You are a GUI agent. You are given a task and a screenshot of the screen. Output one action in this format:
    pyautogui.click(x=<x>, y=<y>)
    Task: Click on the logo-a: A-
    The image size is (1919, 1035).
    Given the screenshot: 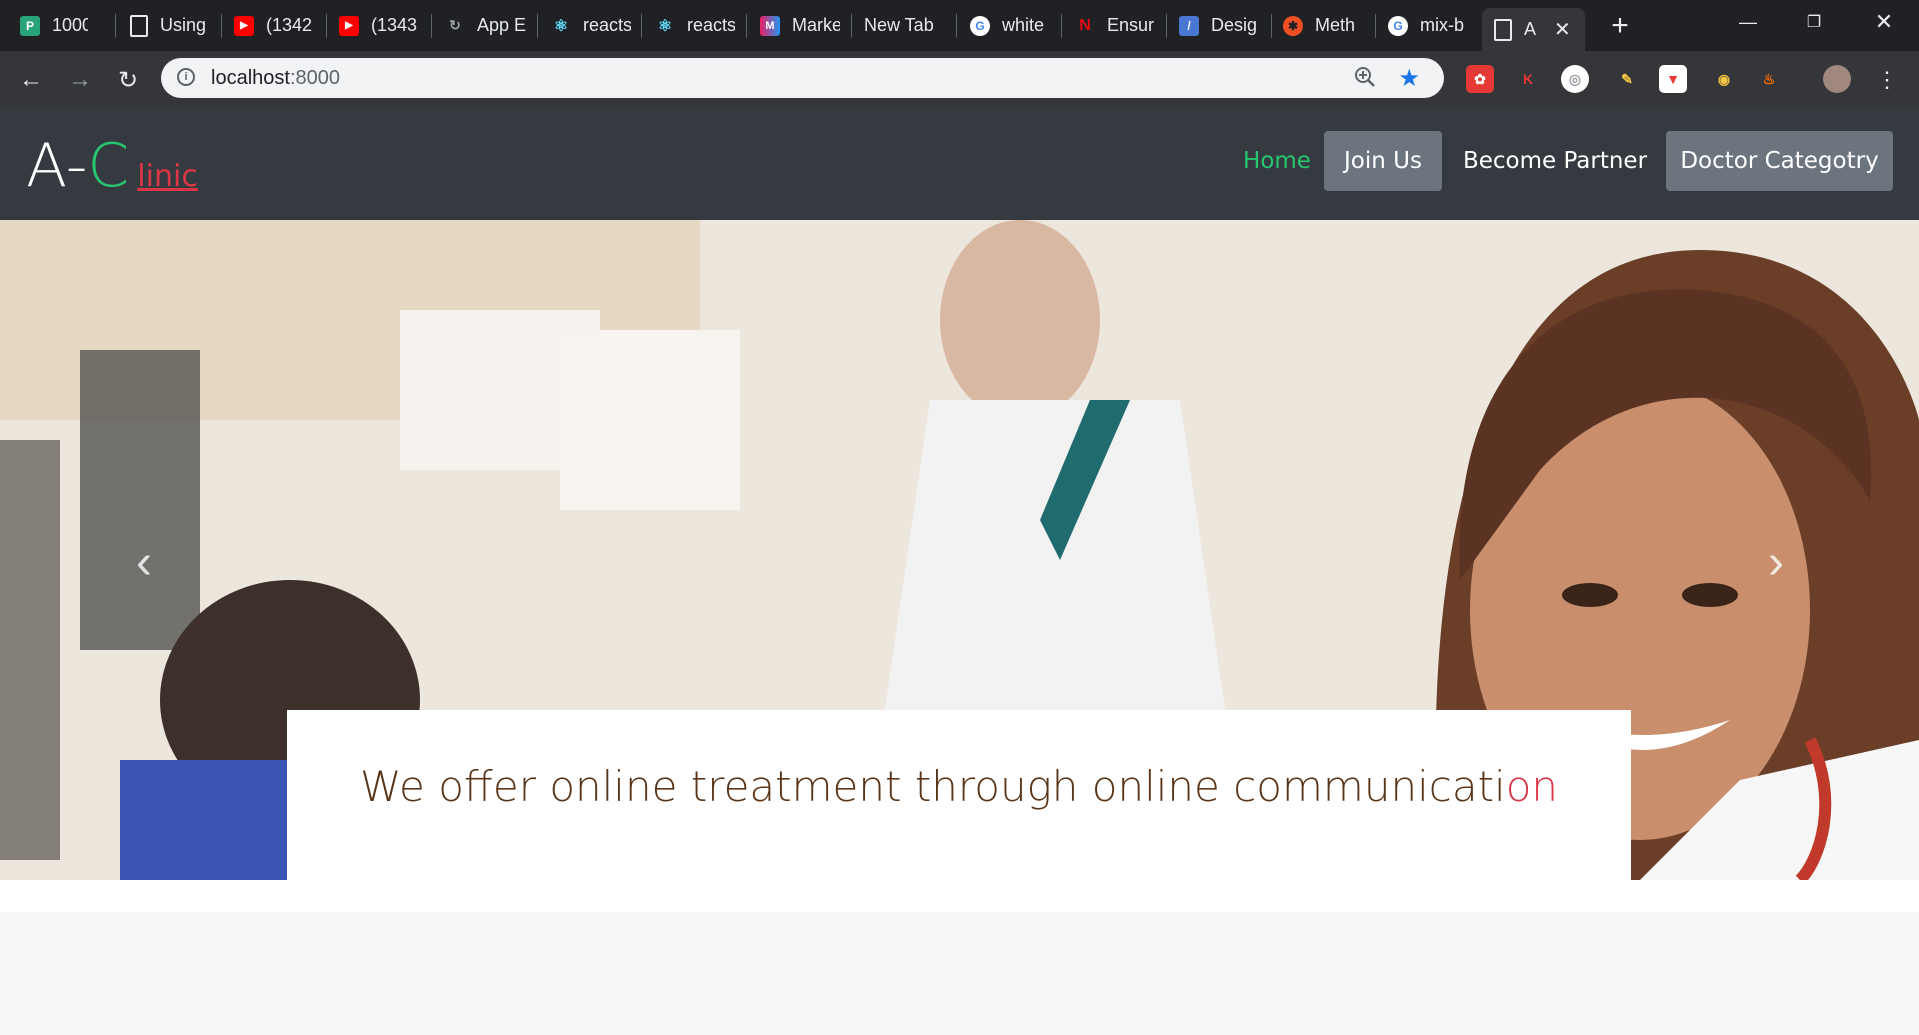 What is the action you would take?
    pyautogui.click(x=57, y=166)
    